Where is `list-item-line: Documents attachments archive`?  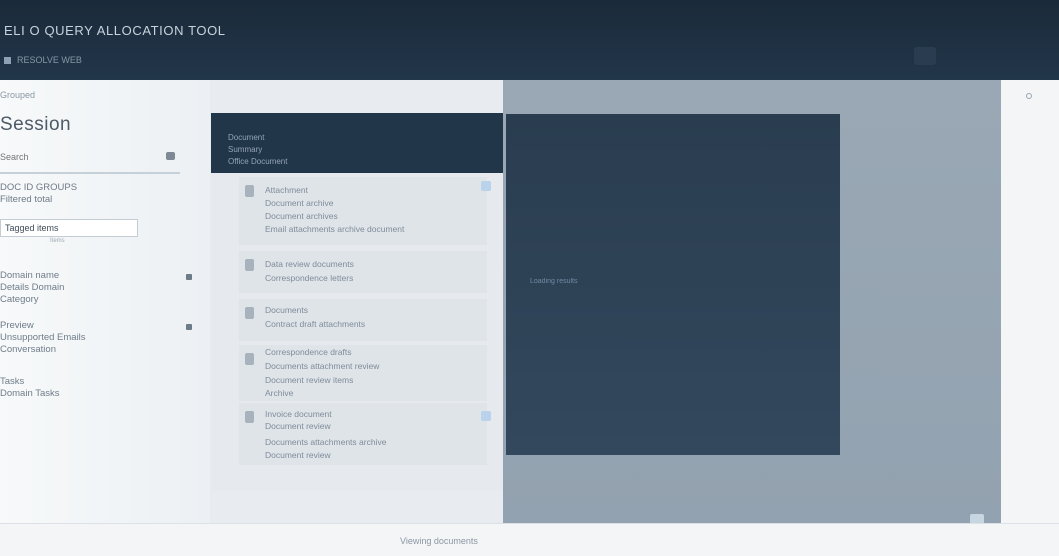 list-item-line: Documents attachments archive is located at coordinates (326, 442).